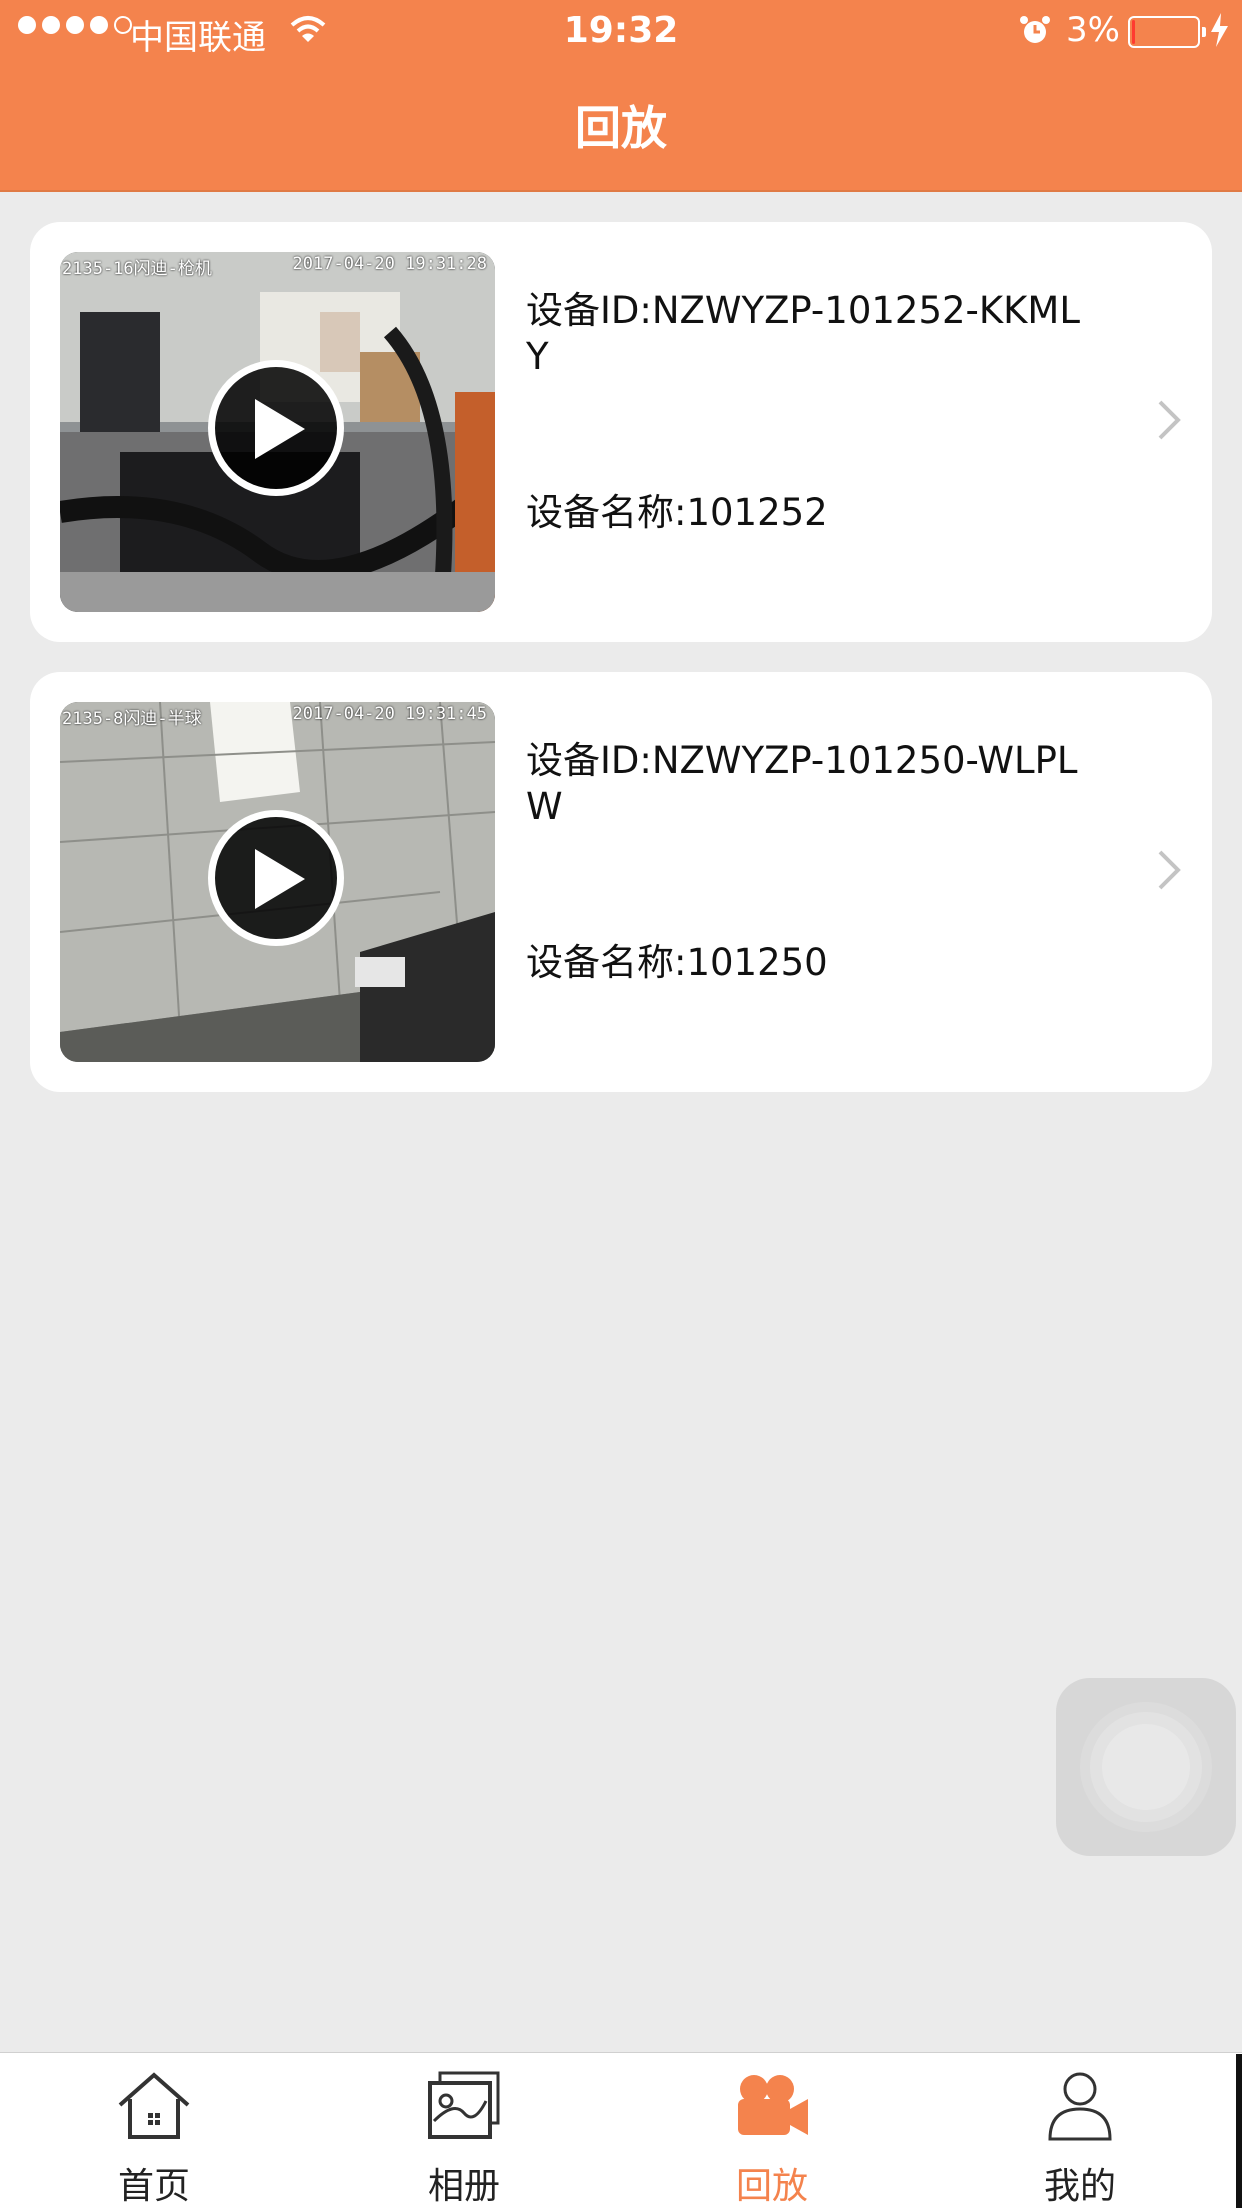 The width and height of the screenshot is (1242, 2209). Describe the element at coordinates (1080, 2111) in the screenshot. I see `user-icon` at that location.